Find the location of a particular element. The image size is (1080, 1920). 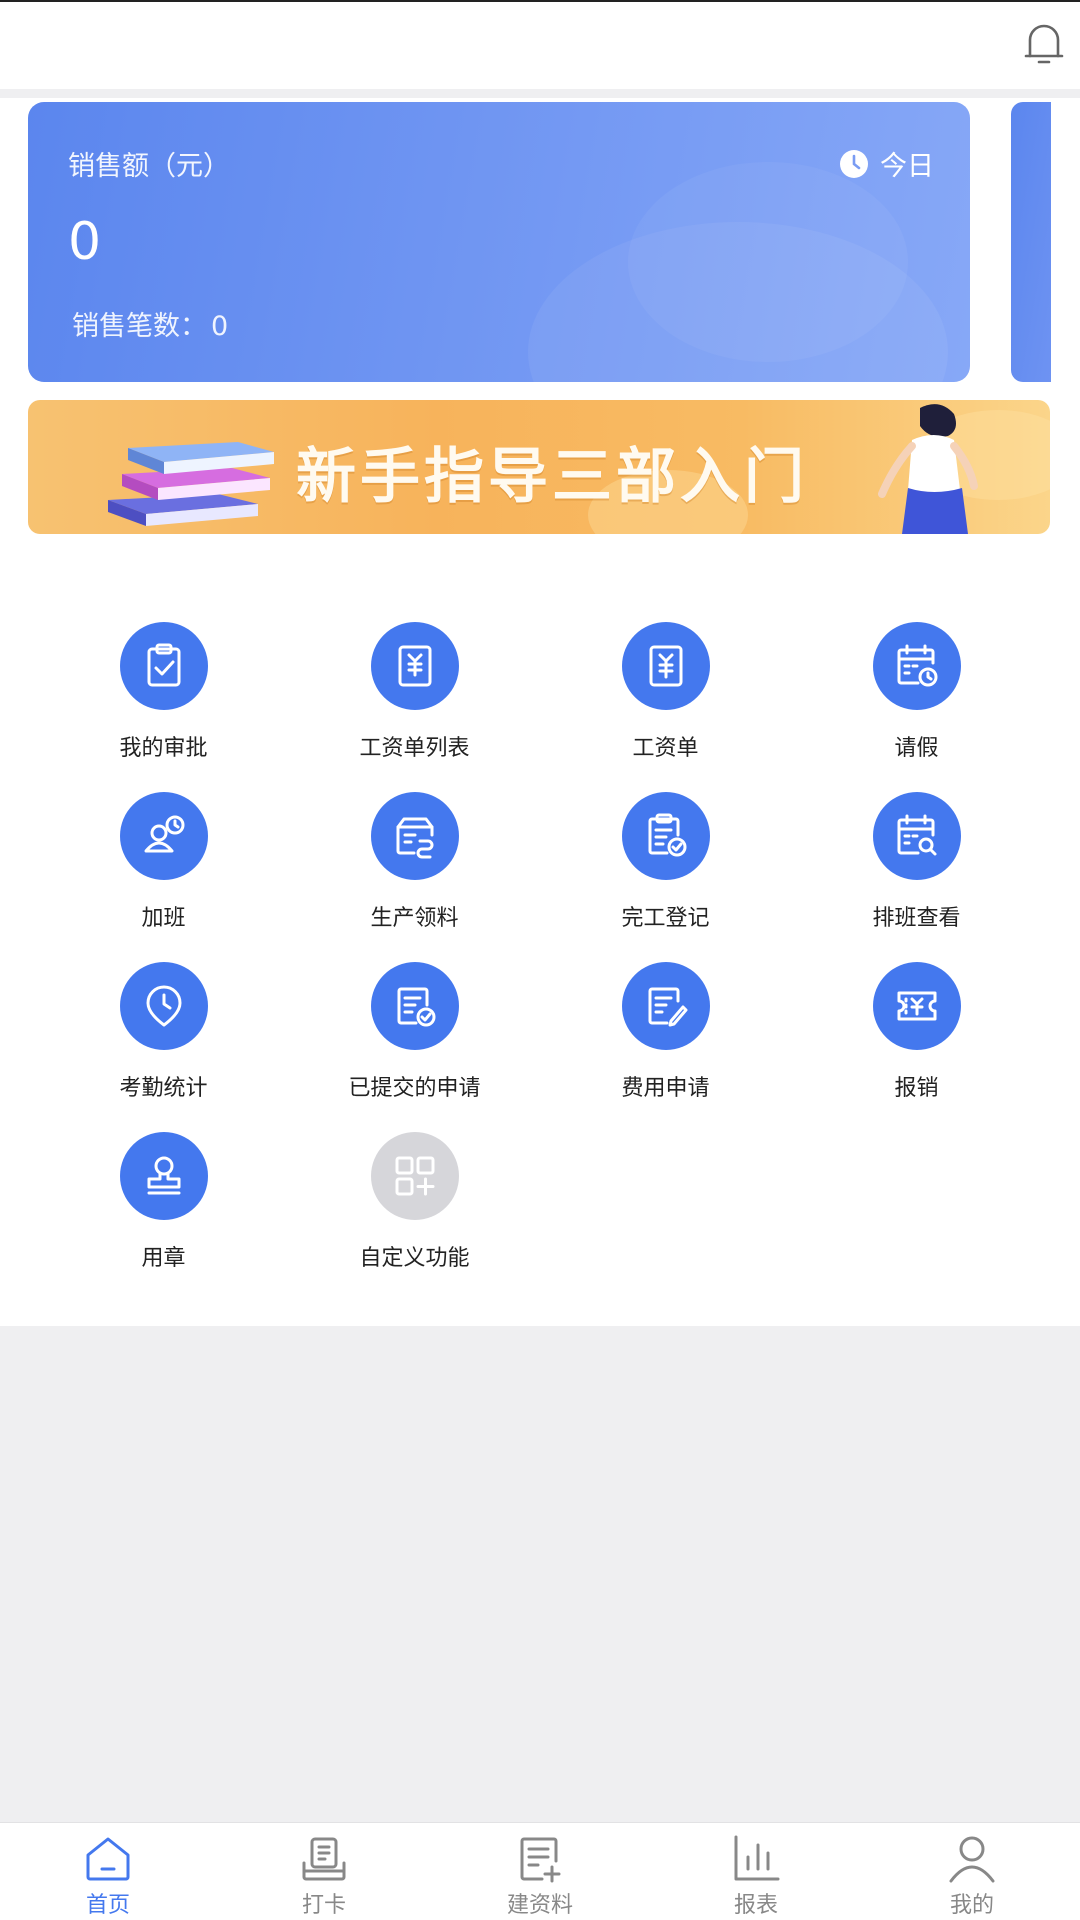

approval-clipboard-icon is located at coordinates (163, 666).